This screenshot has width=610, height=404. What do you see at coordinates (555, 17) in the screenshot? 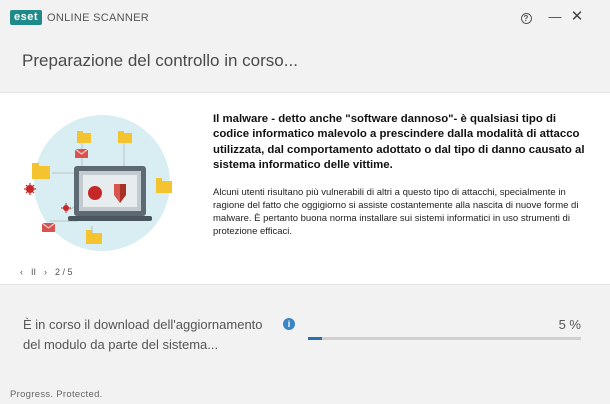
I see `minimize-button: —` at bounding box center [555, 17].